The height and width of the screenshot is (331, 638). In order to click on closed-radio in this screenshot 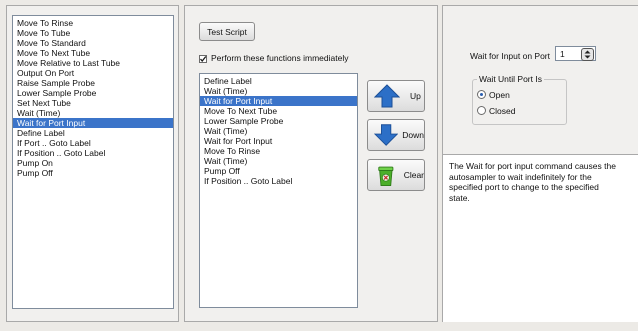, I will do `click(481, 110)`.